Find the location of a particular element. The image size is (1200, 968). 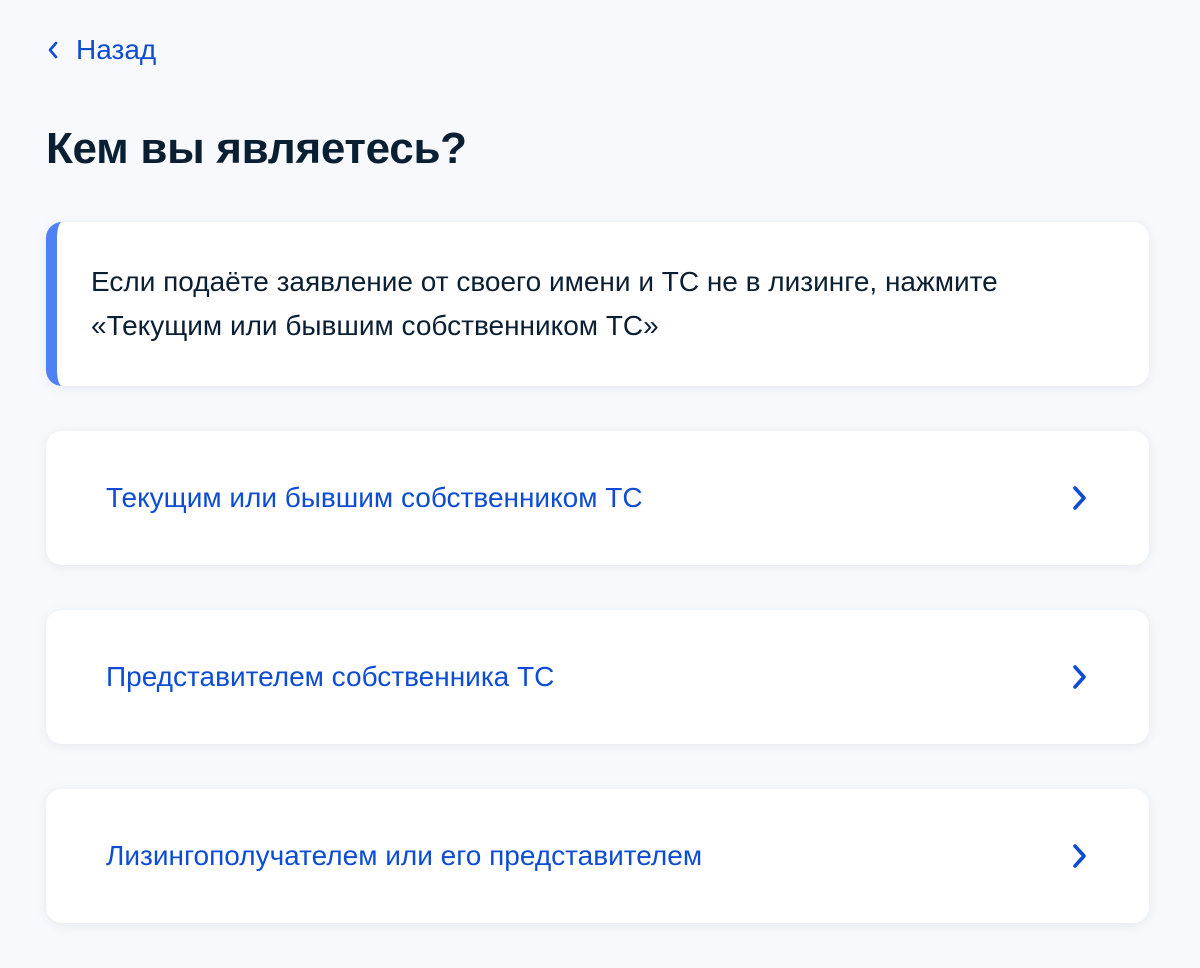

info-text-line-2: «Текущим или бывшим собственником ТС» is located at coordinates (375, 325).